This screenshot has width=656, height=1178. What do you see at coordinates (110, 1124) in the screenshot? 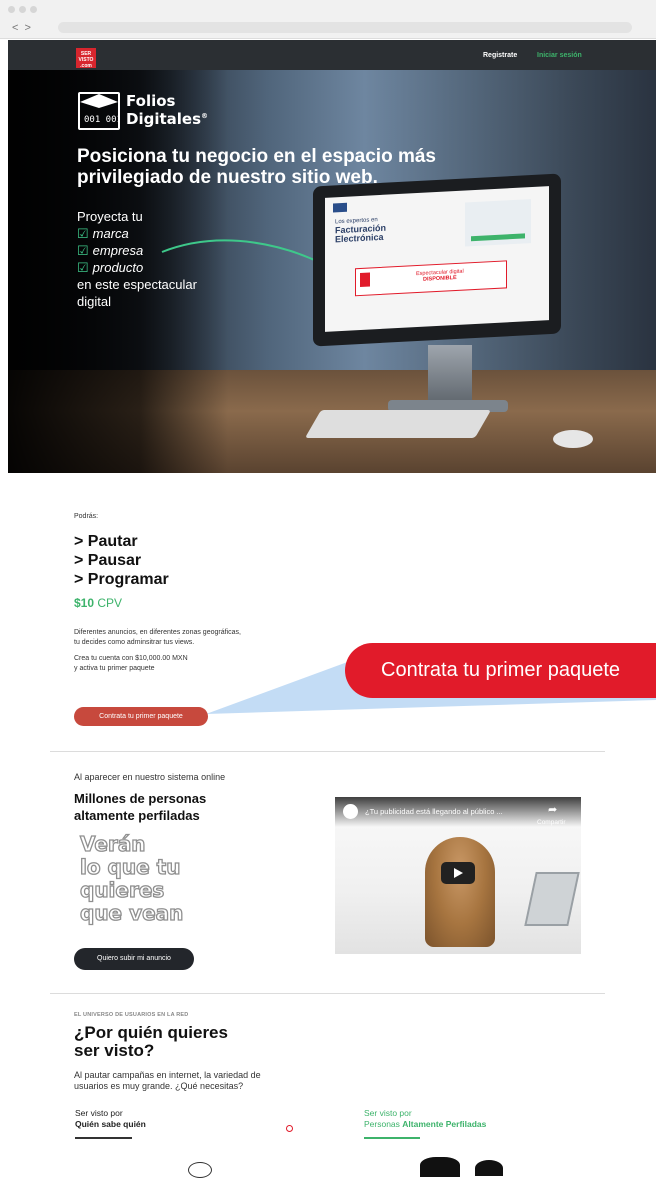
I see `option-big-label: Quién sabe quién` at bounding box center [110, 1124].